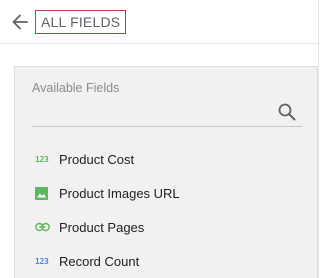 Image resolution: width=320 pixels, height=278 pixels. I want to click on field-item-product-images-url: Product Images URL, so click(169, 193).